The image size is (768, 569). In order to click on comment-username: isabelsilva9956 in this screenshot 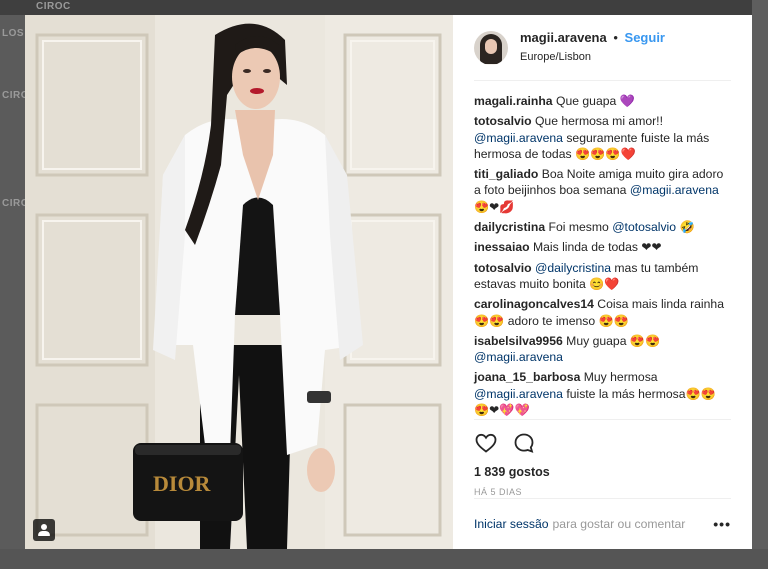, I will do `click(518, 341)`.